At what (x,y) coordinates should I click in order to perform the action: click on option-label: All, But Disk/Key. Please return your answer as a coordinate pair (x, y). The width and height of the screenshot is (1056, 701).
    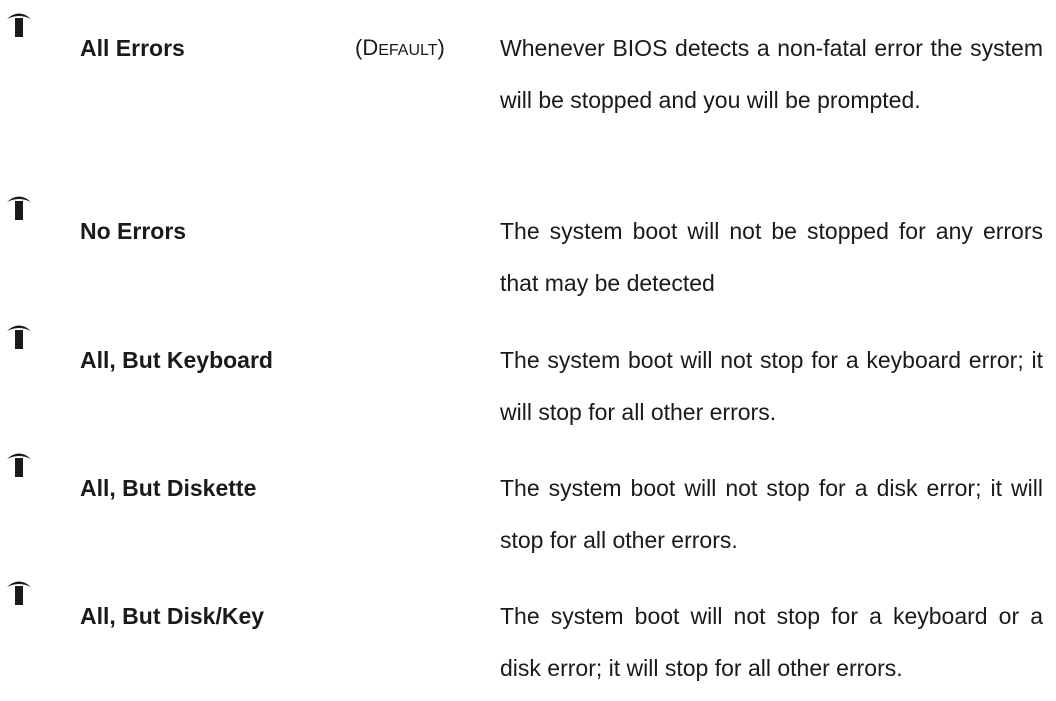
    Looking at the image, I should click on (172, 616).